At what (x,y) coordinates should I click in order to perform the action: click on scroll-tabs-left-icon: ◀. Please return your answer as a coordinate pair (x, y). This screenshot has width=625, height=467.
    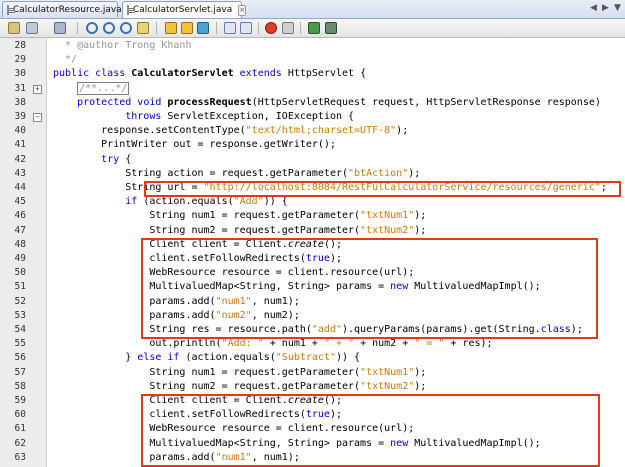
    Looking at the image, I should click on (593, 8).